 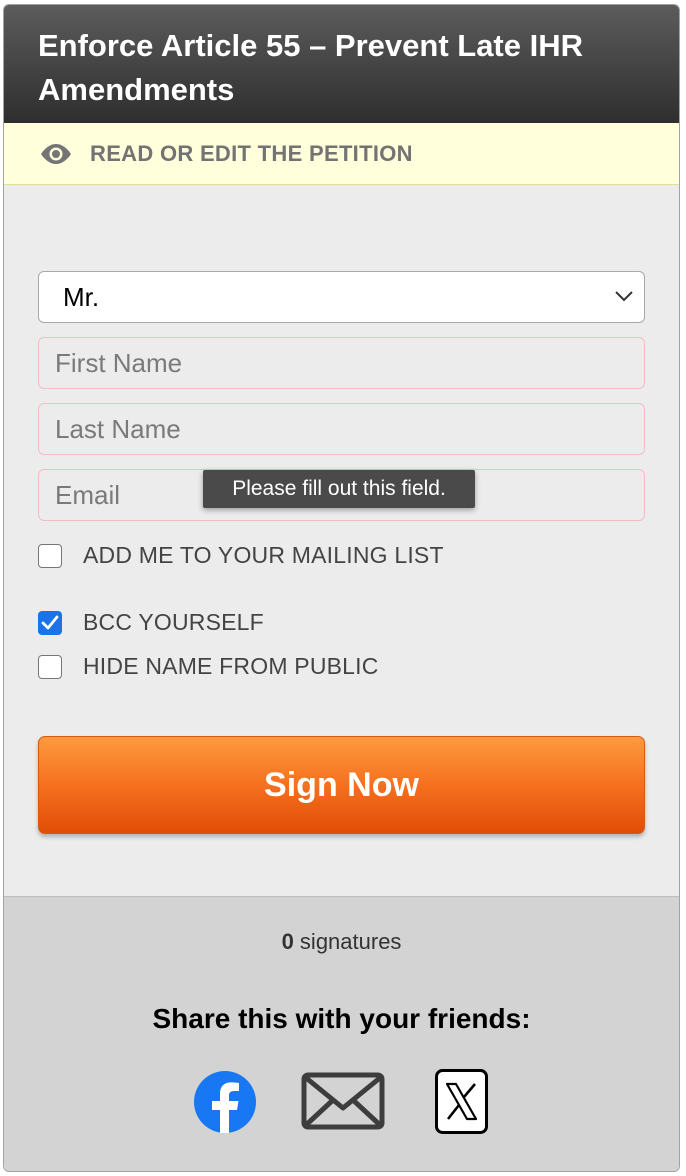 I want to click on last-name-input, so click(x=341, y=429).